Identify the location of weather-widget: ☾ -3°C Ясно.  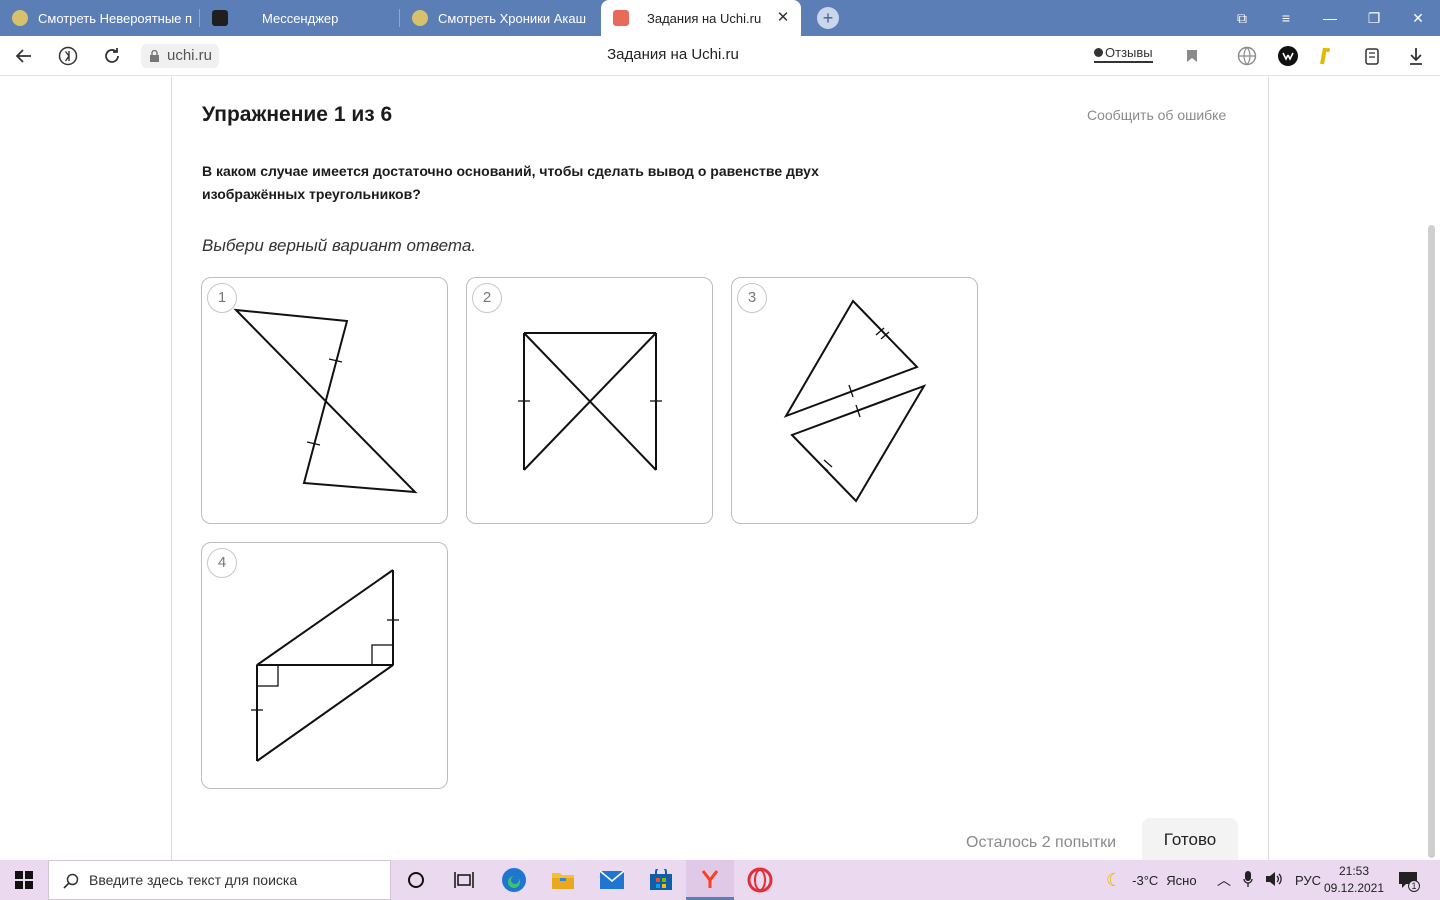
(1151, 880).